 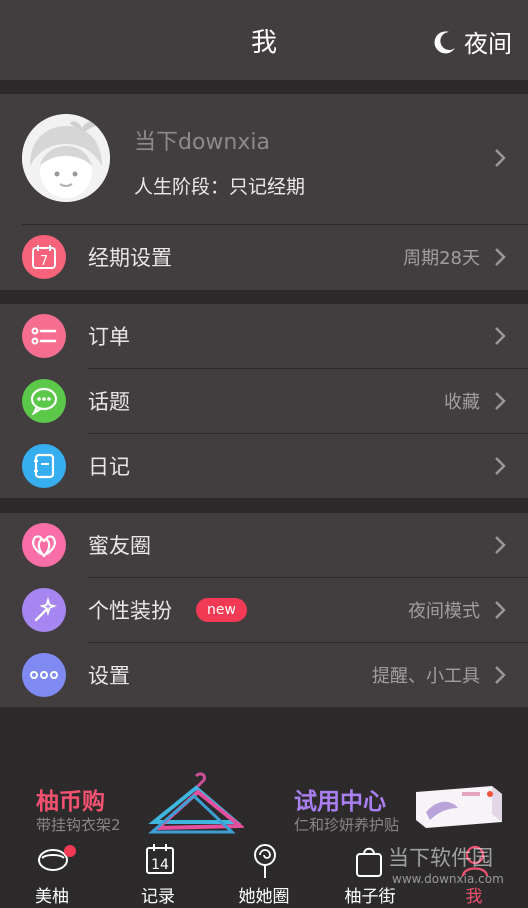 I want to click on promo-trial-center: 试用中心 仁和珍妍养护贴, so click(x=396, y=803).